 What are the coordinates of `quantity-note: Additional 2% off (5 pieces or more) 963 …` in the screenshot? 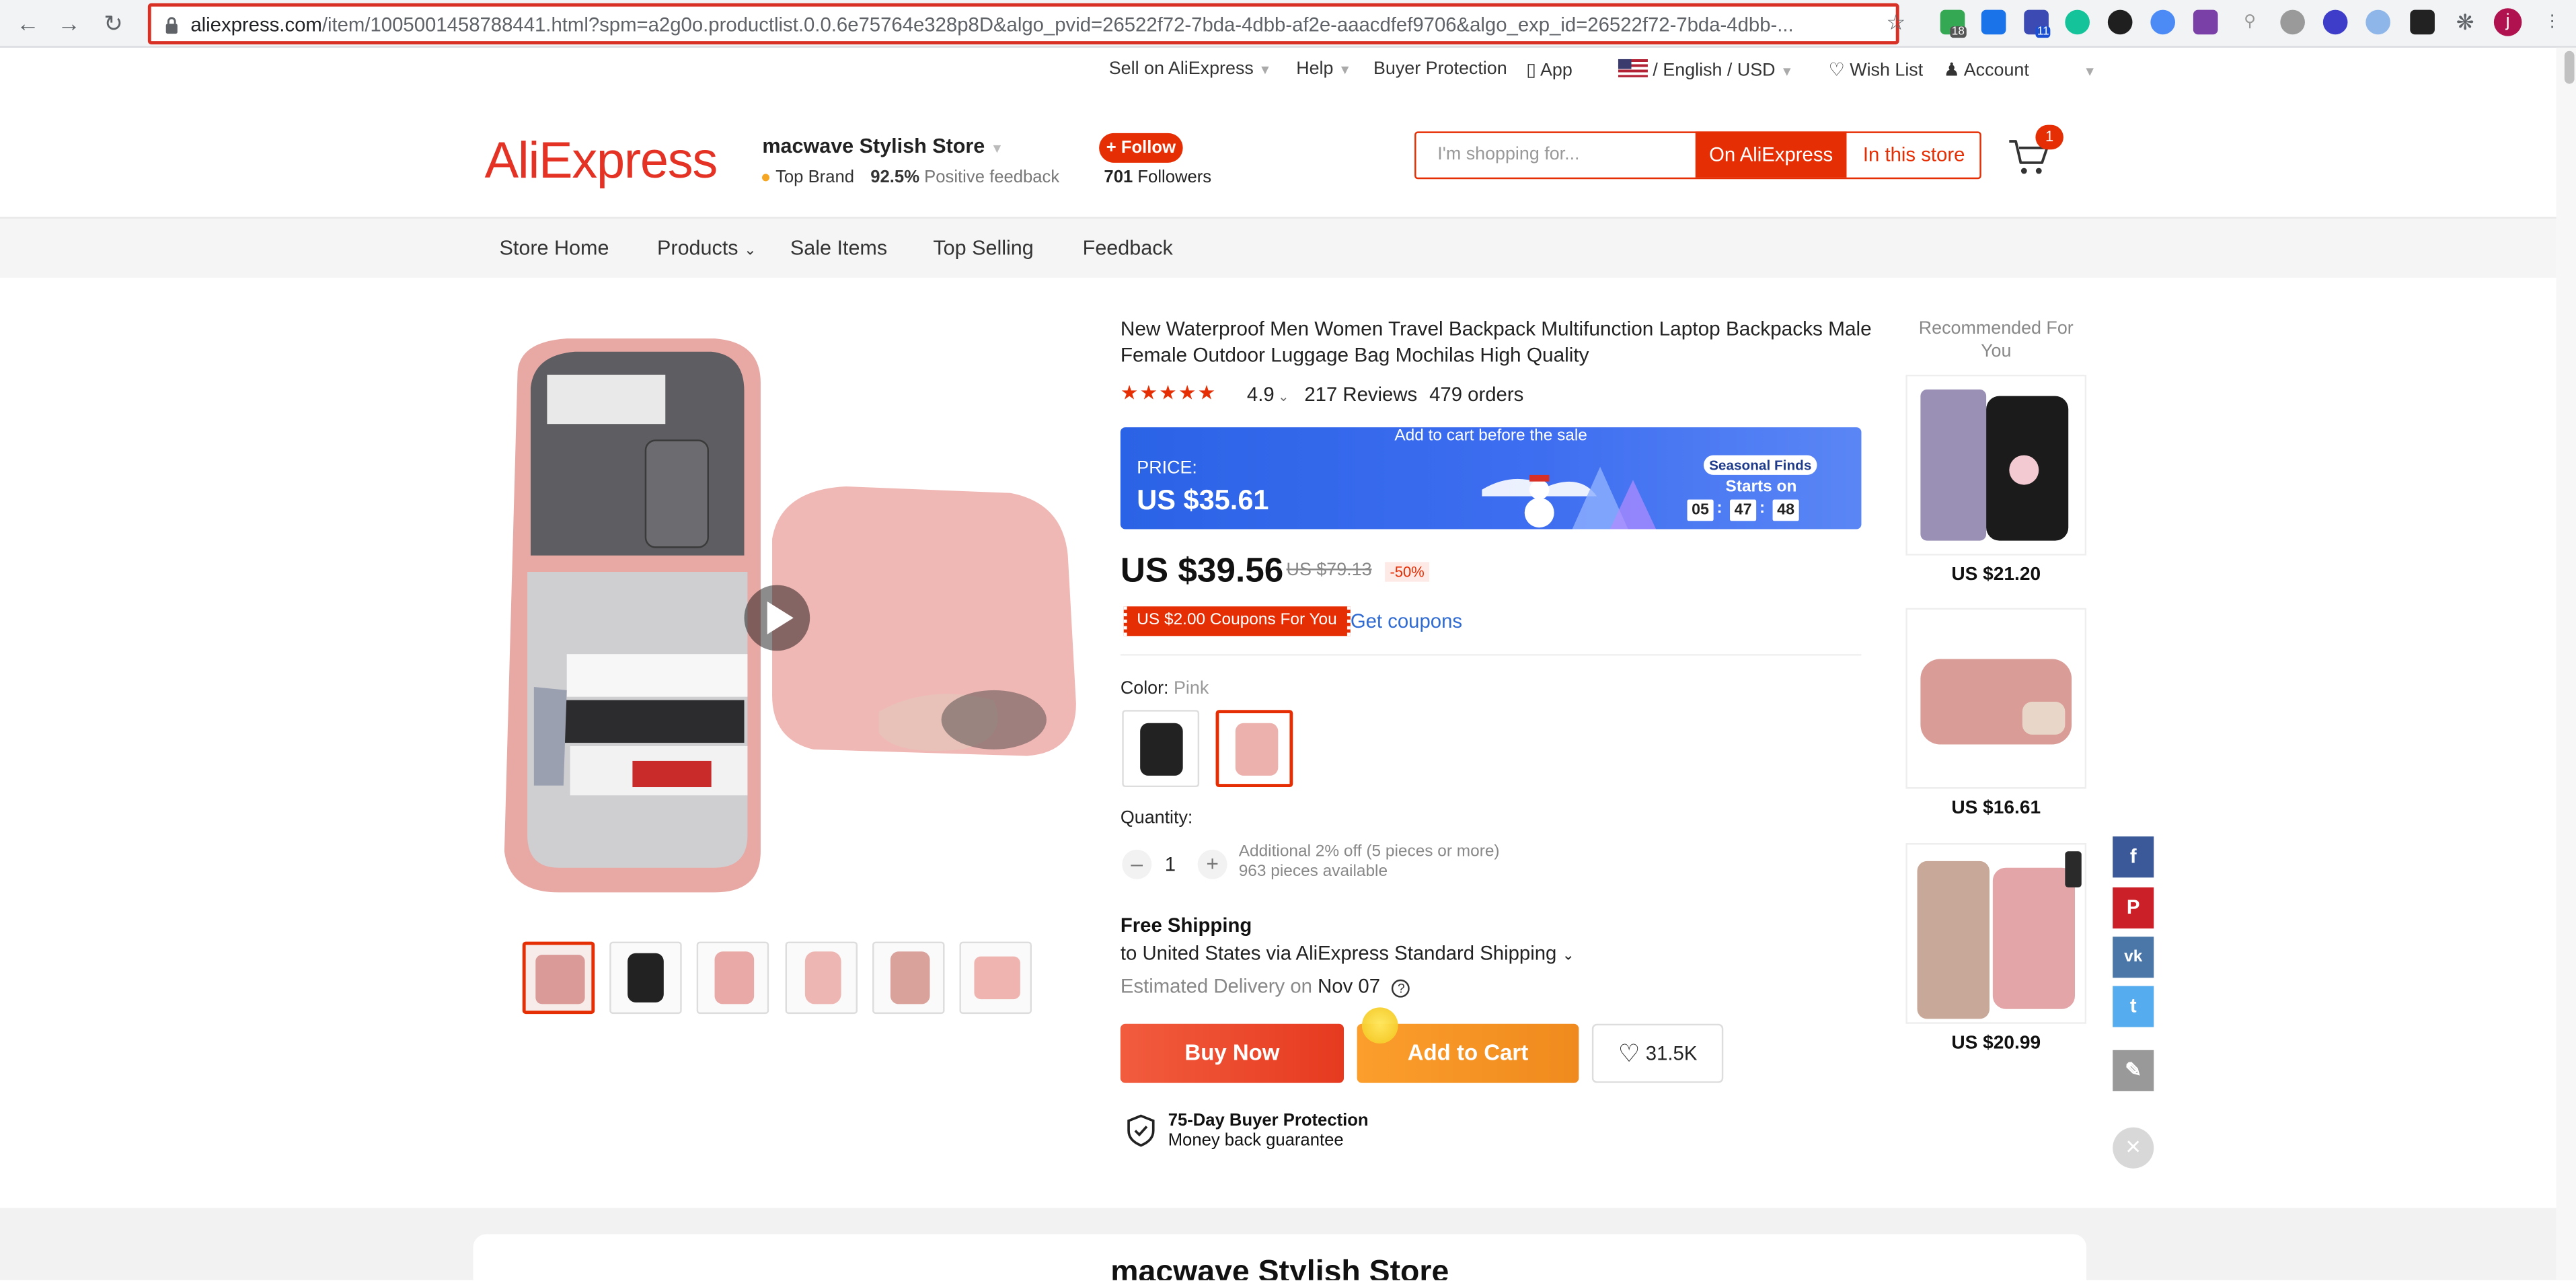 It's located at (1369, 862).